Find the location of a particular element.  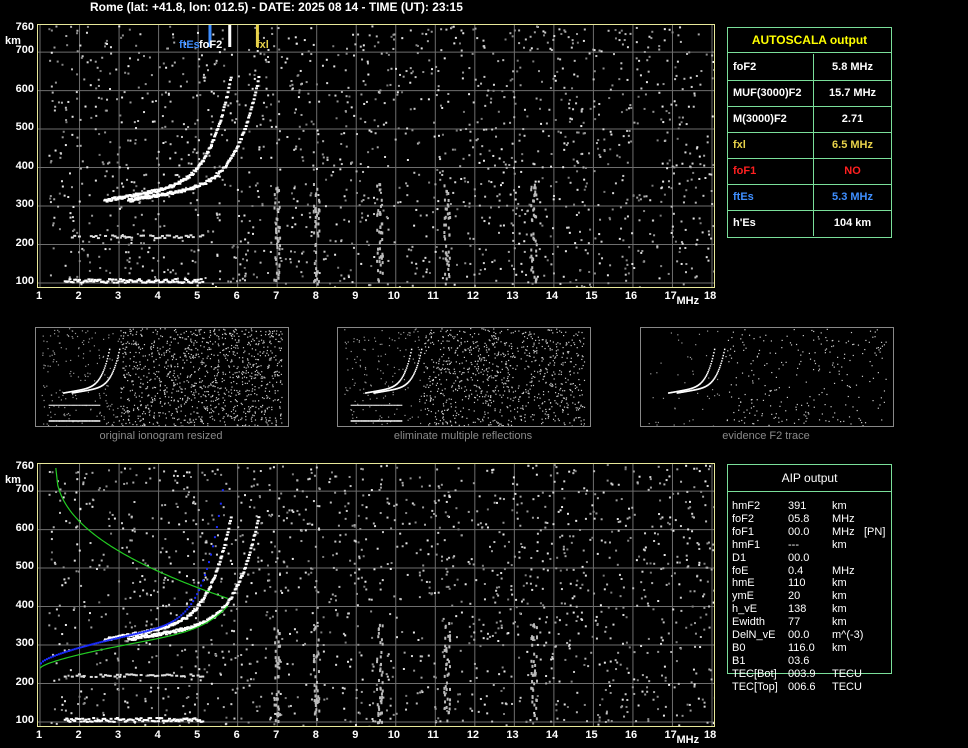

aip-val: 110 is located at coordinates (797, 583).